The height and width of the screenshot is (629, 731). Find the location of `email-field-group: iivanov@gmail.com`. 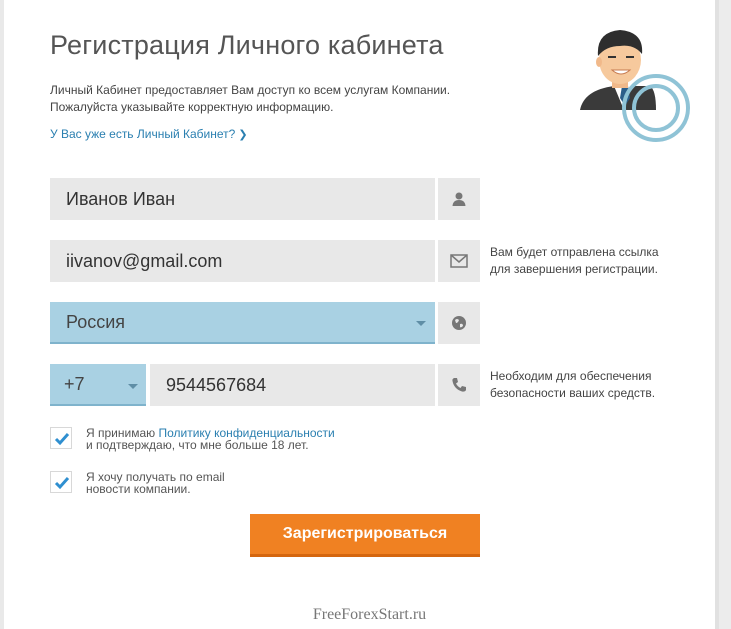

email-field-group: iivanov@gmail.com is located at coordinates (265, 261).